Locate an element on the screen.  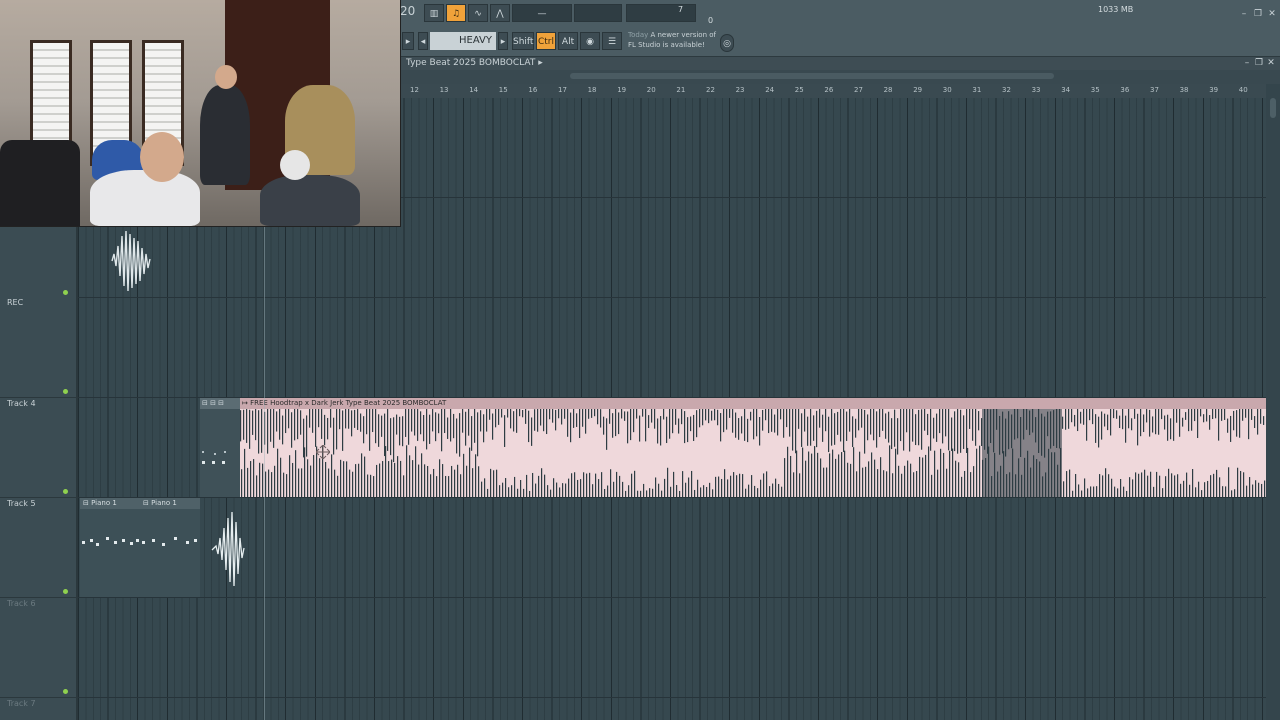
track-label-5: Track 5 is located at coordinates (21, 503).